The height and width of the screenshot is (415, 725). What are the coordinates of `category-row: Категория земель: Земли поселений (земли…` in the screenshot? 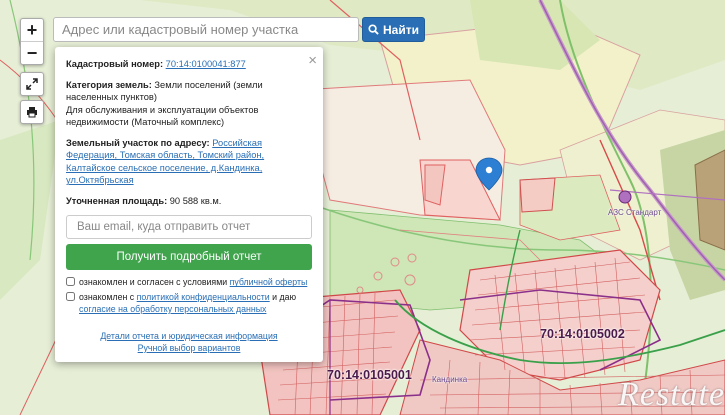 It's located at (189, 104).